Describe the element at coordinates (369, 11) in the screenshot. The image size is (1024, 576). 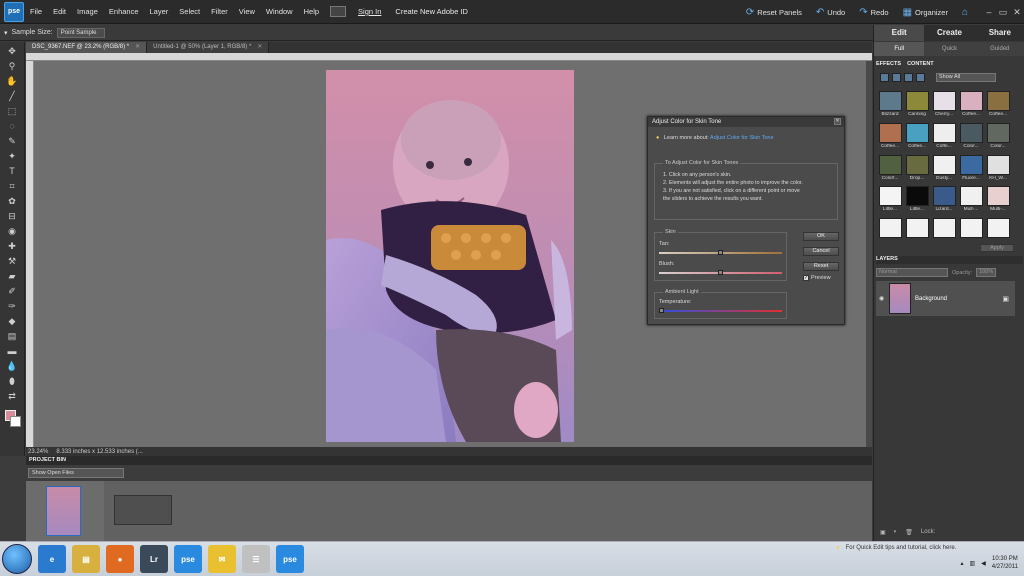
I see `sign-in-link: Sign In` at that location.